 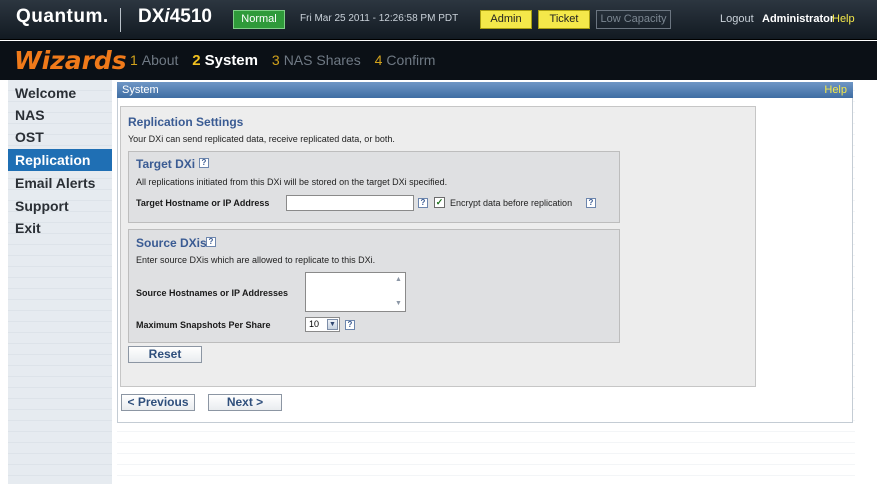 I want to click on target-hostname-help-icon: ?, so click(x=423, y=203).